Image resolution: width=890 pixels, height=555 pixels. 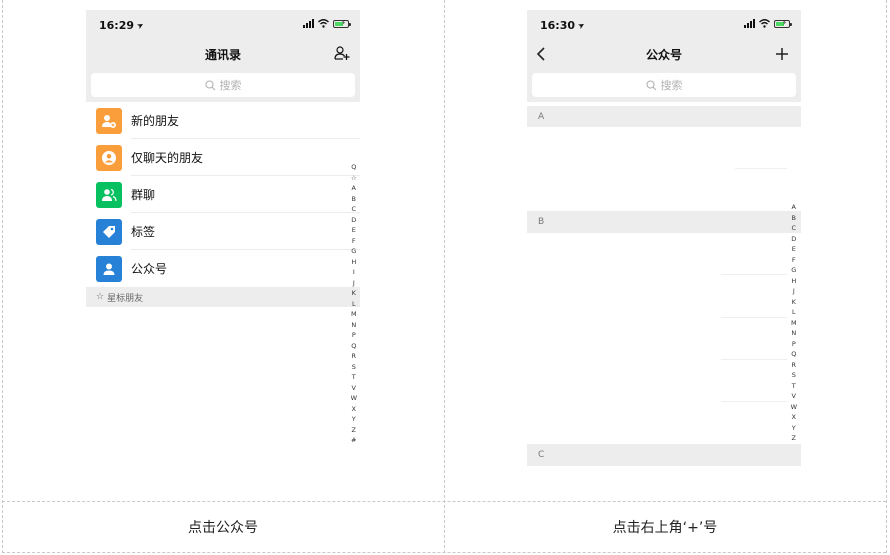 I want to click on add-icon, so click(x=782, y=54).